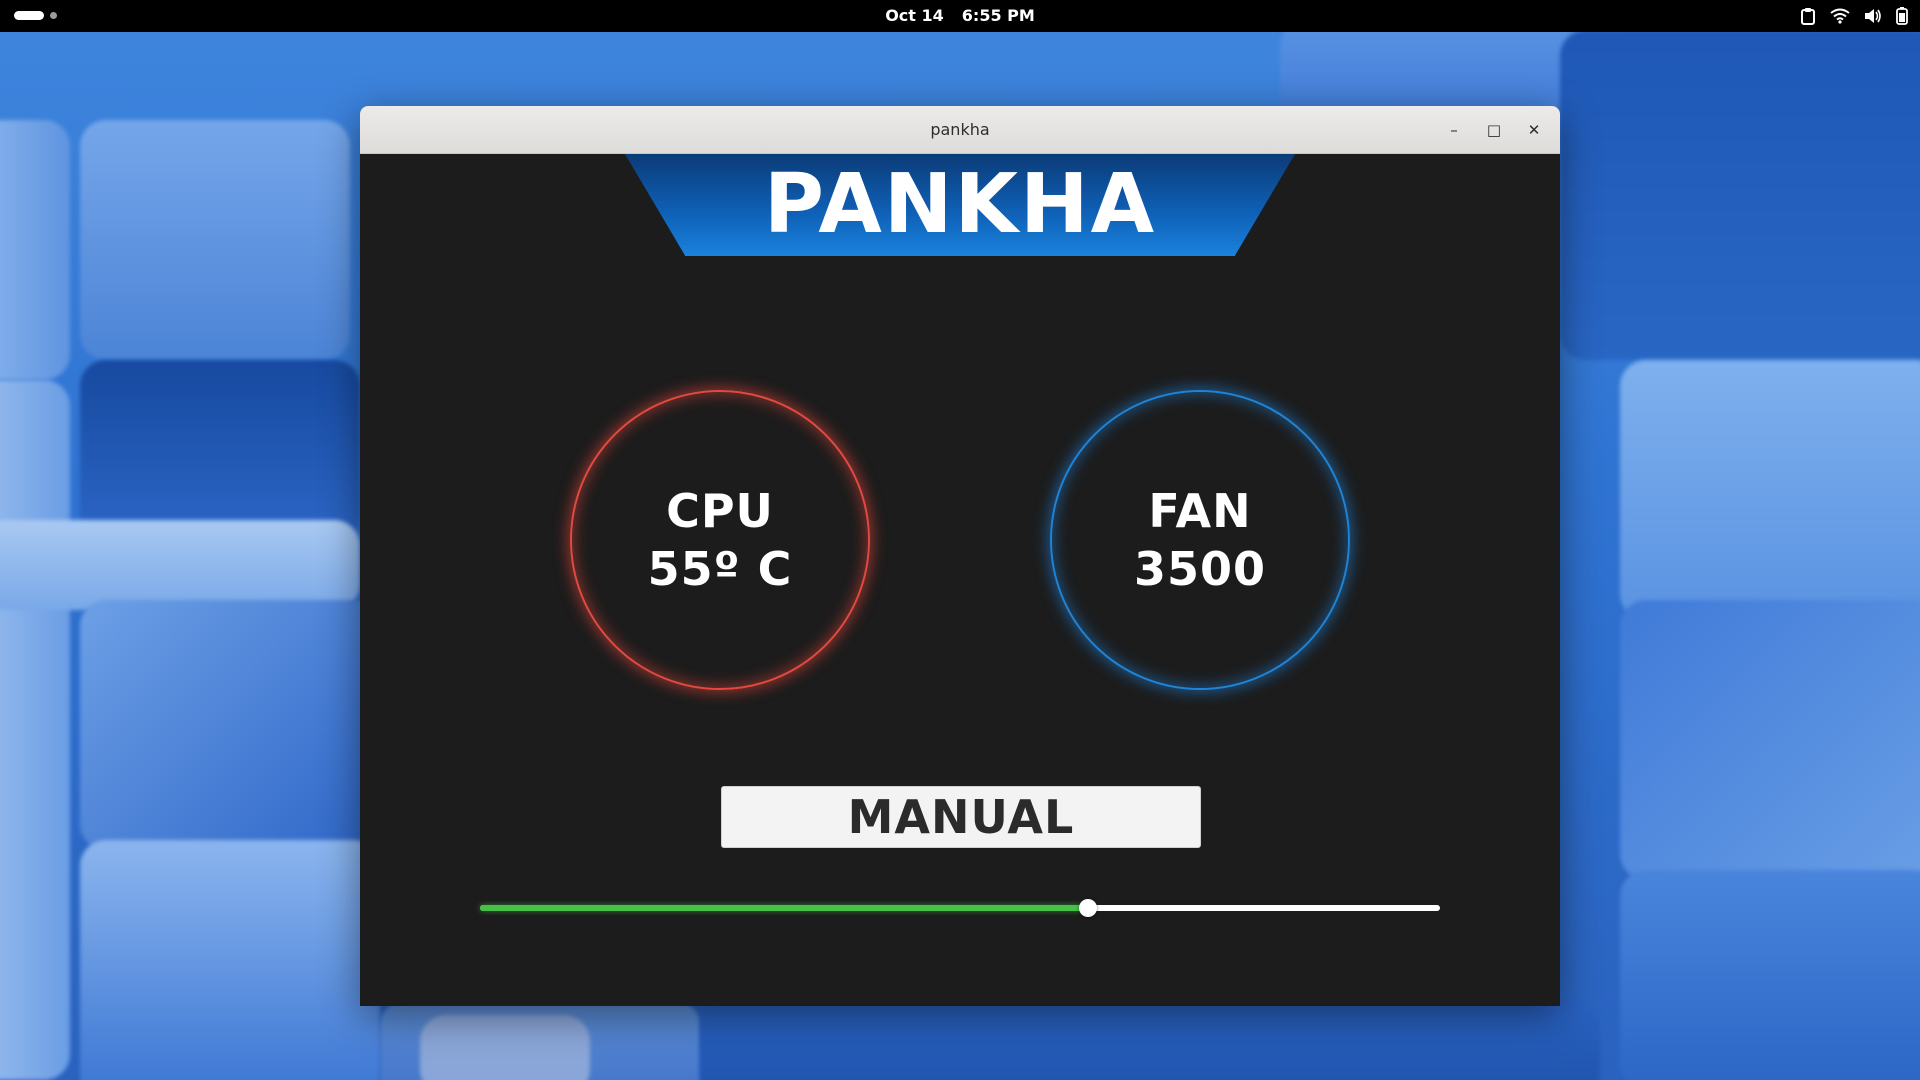  I want to click on window-titlebar: pankha – □ ✕, so click(960, 130).